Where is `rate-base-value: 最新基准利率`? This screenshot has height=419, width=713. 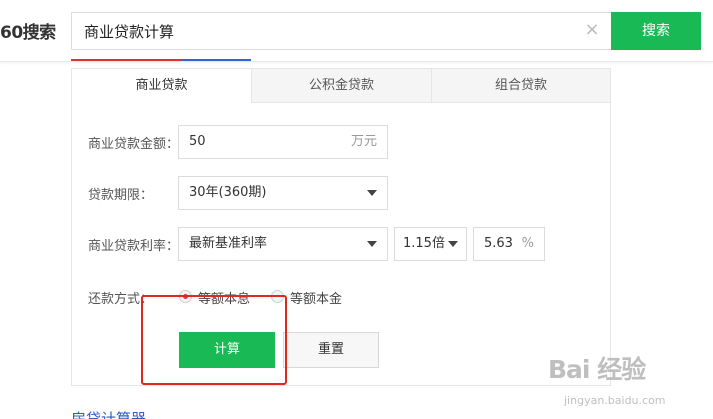
rate-base-value: 最新基准利率 is located at coordinates (228, 243).